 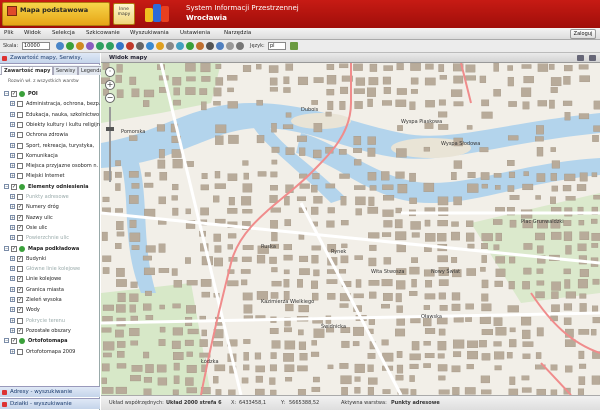 I want to click on other-maps-button: Inne mapy, so click(x=124, y=14).